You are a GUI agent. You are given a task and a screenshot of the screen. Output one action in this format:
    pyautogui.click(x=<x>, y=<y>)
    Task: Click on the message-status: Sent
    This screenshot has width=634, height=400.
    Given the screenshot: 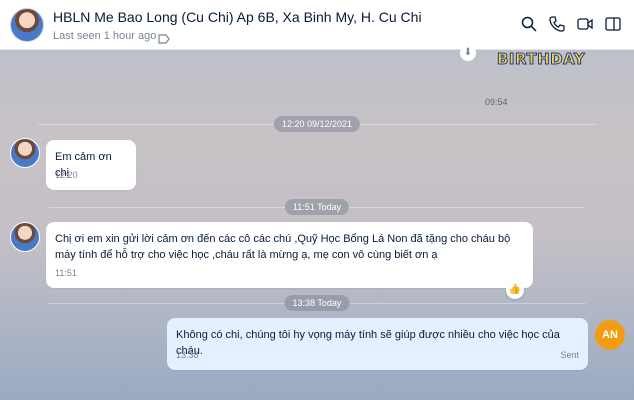 What is the action you would take?
    pyautogui.click(x=569, y=355)
    